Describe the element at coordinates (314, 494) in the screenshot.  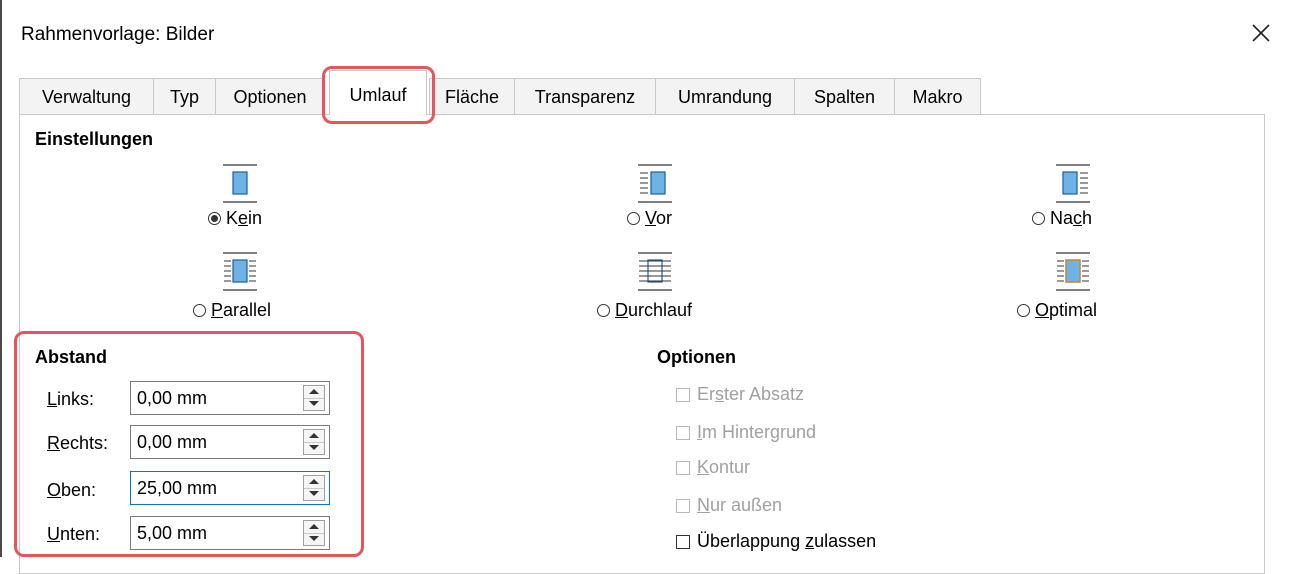
I see `oben-spin-down` at that location.